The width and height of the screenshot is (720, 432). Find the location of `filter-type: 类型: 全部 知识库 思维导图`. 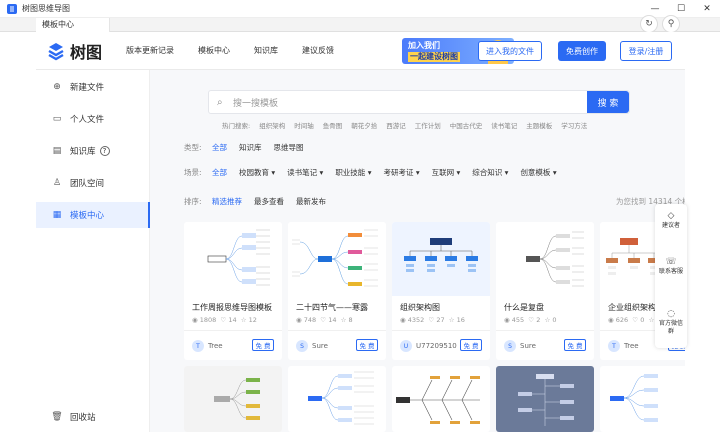

filter-type: 类型: 全部 知识库 思维导图 is located at coordinates (250, 147).